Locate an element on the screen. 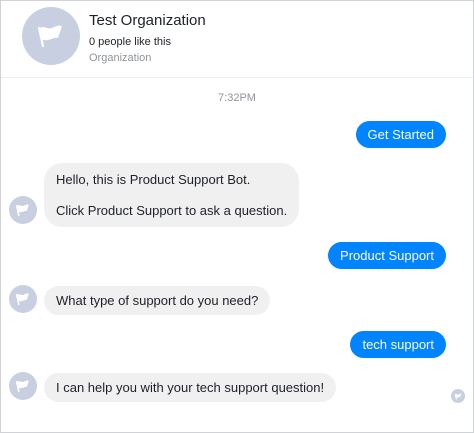  message-timestamp: 7:32PM is located at coordinates (237, 98).